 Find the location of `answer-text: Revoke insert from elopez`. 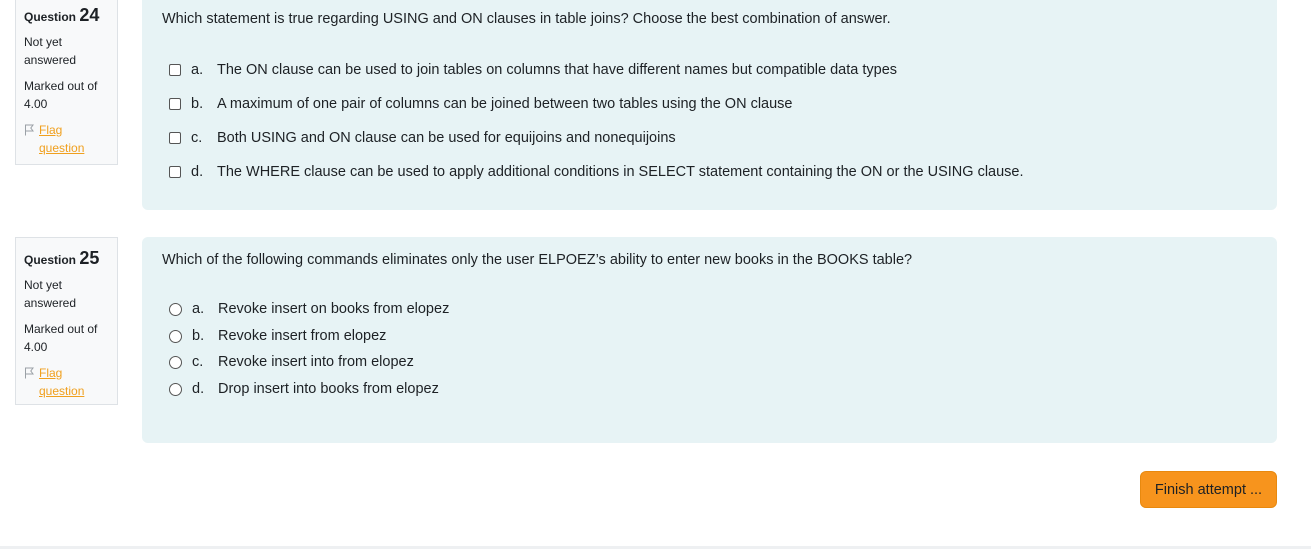

answer-text: Revoke insert from elopez is located at coordinates (302, 336).